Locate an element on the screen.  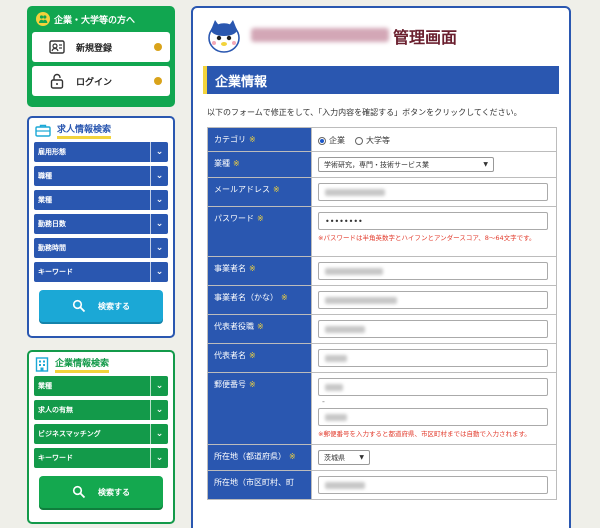
register-button: 新規登録 is located at coordinates (101, 47).